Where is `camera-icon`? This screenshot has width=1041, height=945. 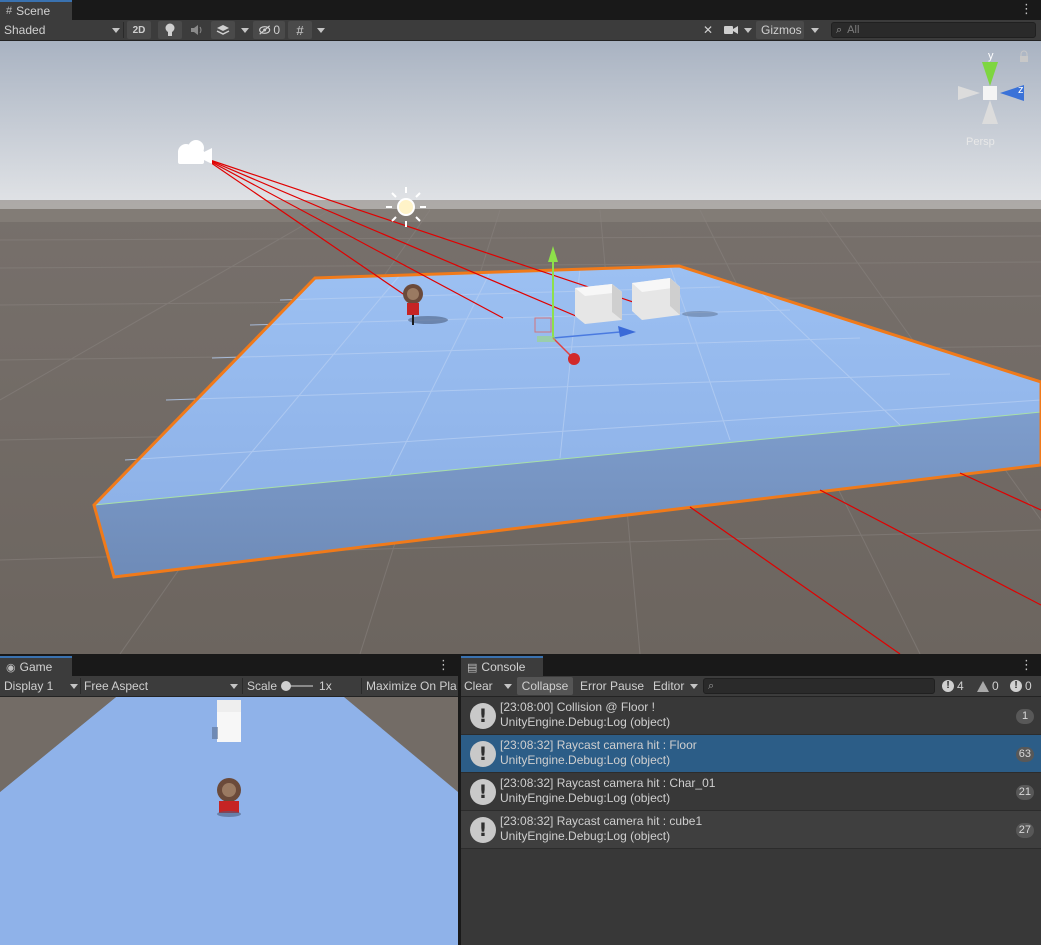 camera-icon is located at coordinates (731, 30).